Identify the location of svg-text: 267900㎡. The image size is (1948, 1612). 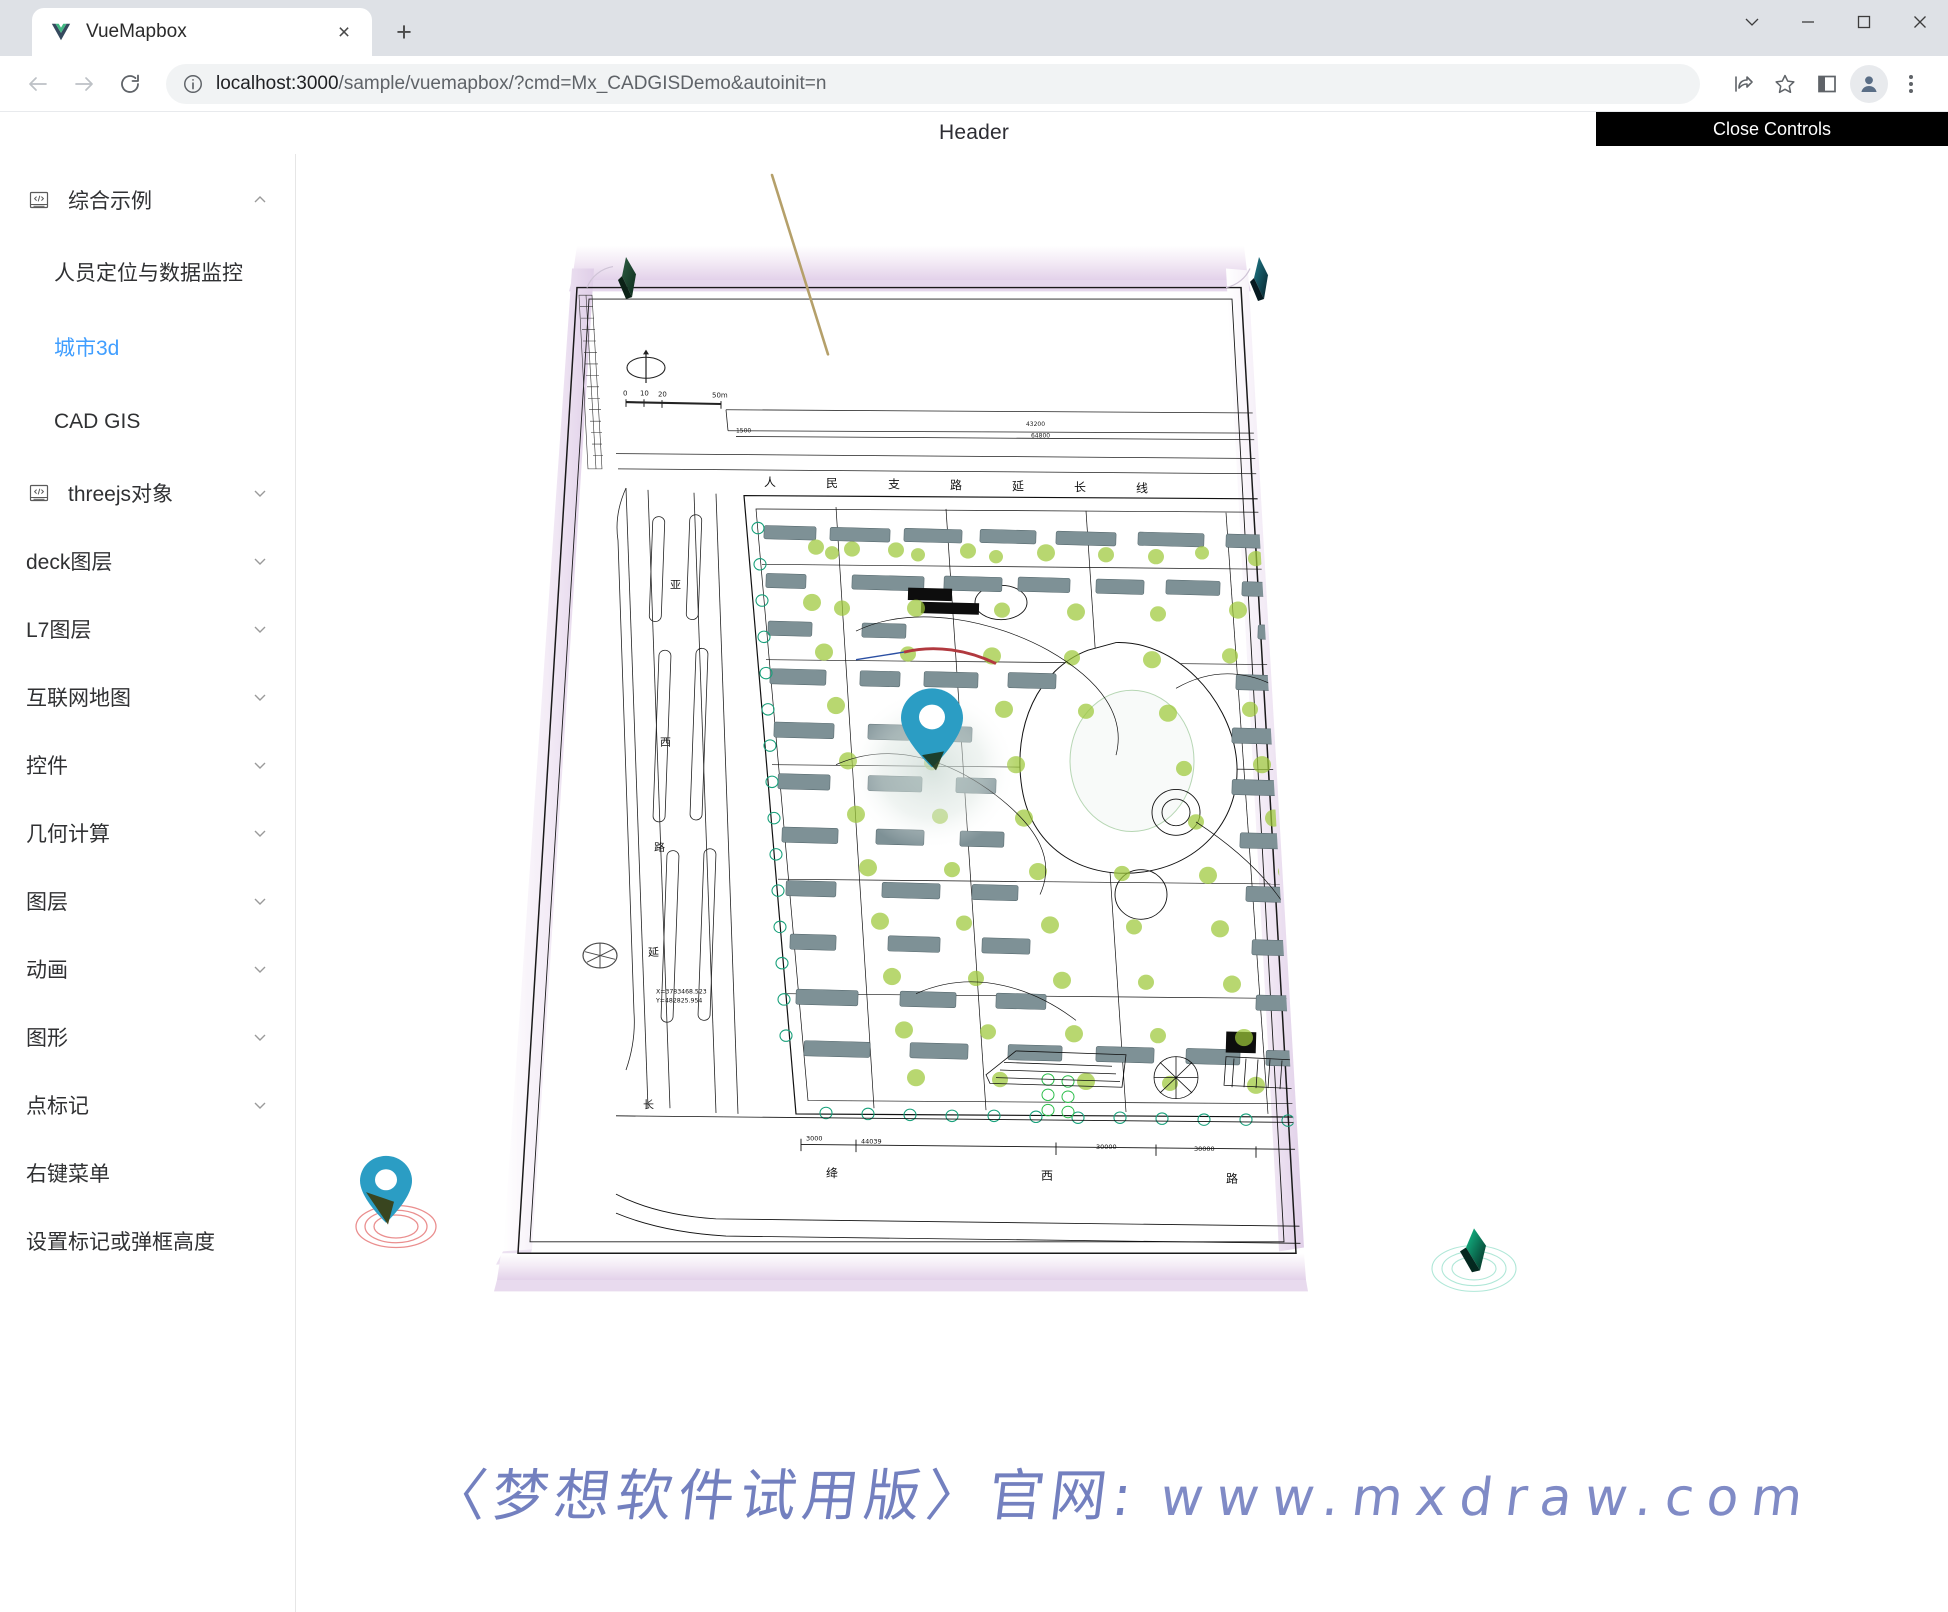
(668, 1299).